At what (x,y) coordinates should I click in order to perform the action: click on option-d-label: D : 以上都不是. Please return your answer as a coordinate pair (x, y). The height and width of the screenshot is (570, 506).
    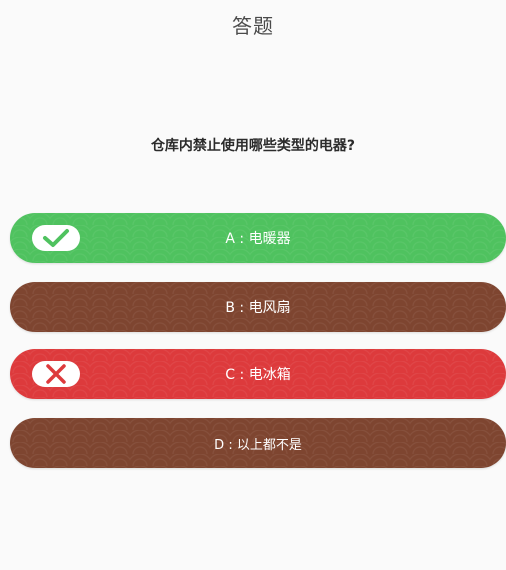
    Looking at the image, I should click on (258, 445).